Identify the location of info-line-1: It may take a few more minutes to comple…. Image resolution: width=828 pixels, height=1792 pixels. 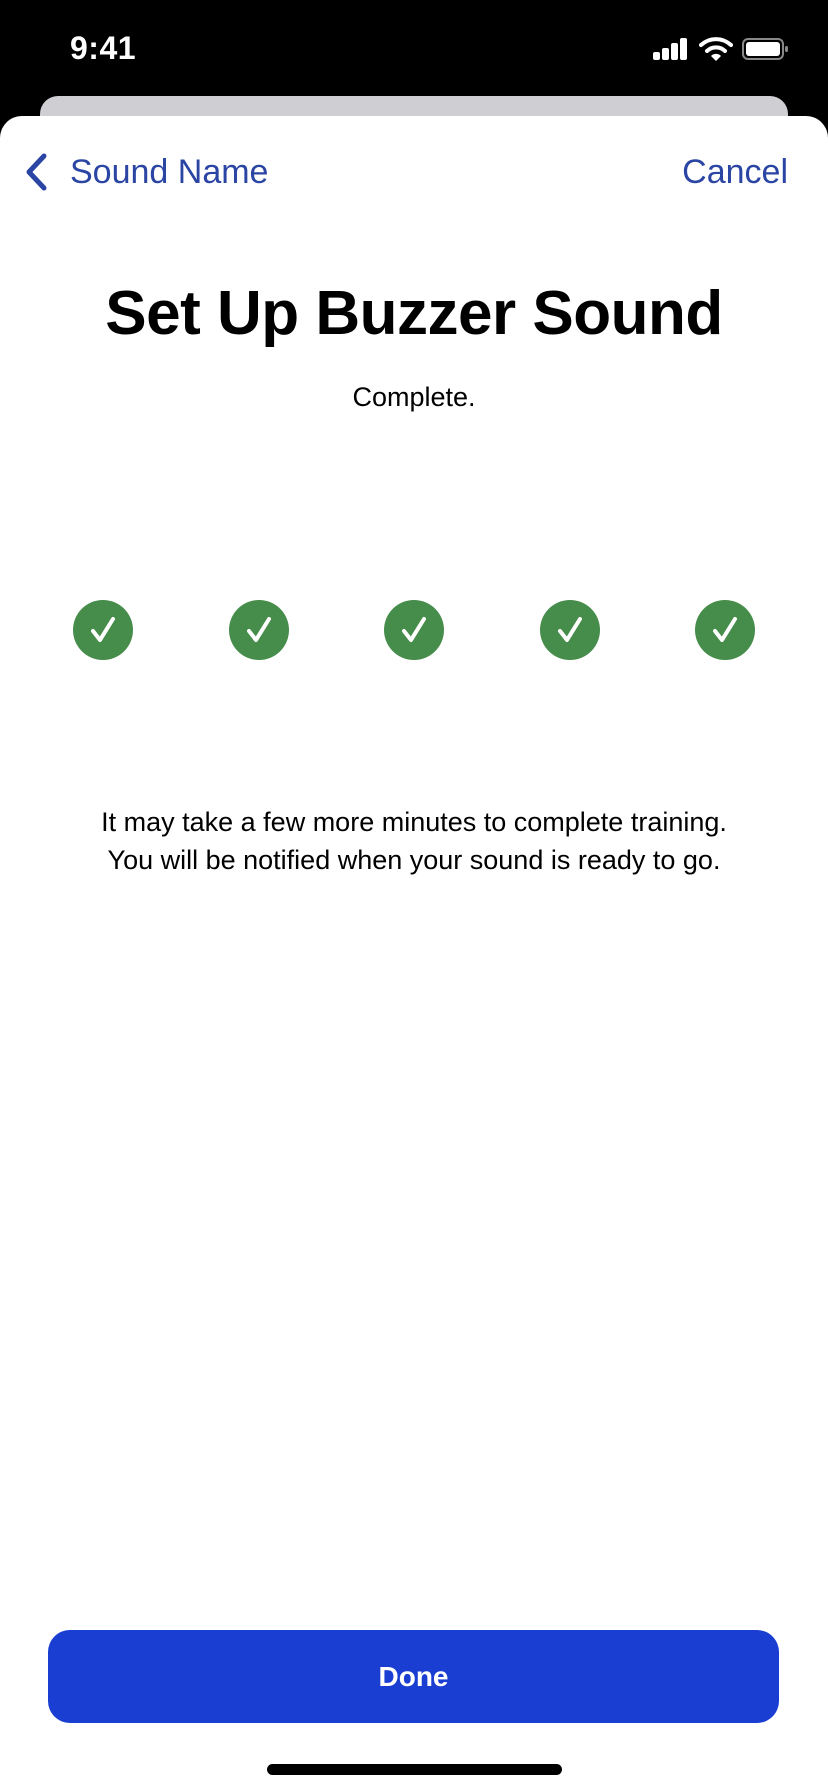
(414, 822).